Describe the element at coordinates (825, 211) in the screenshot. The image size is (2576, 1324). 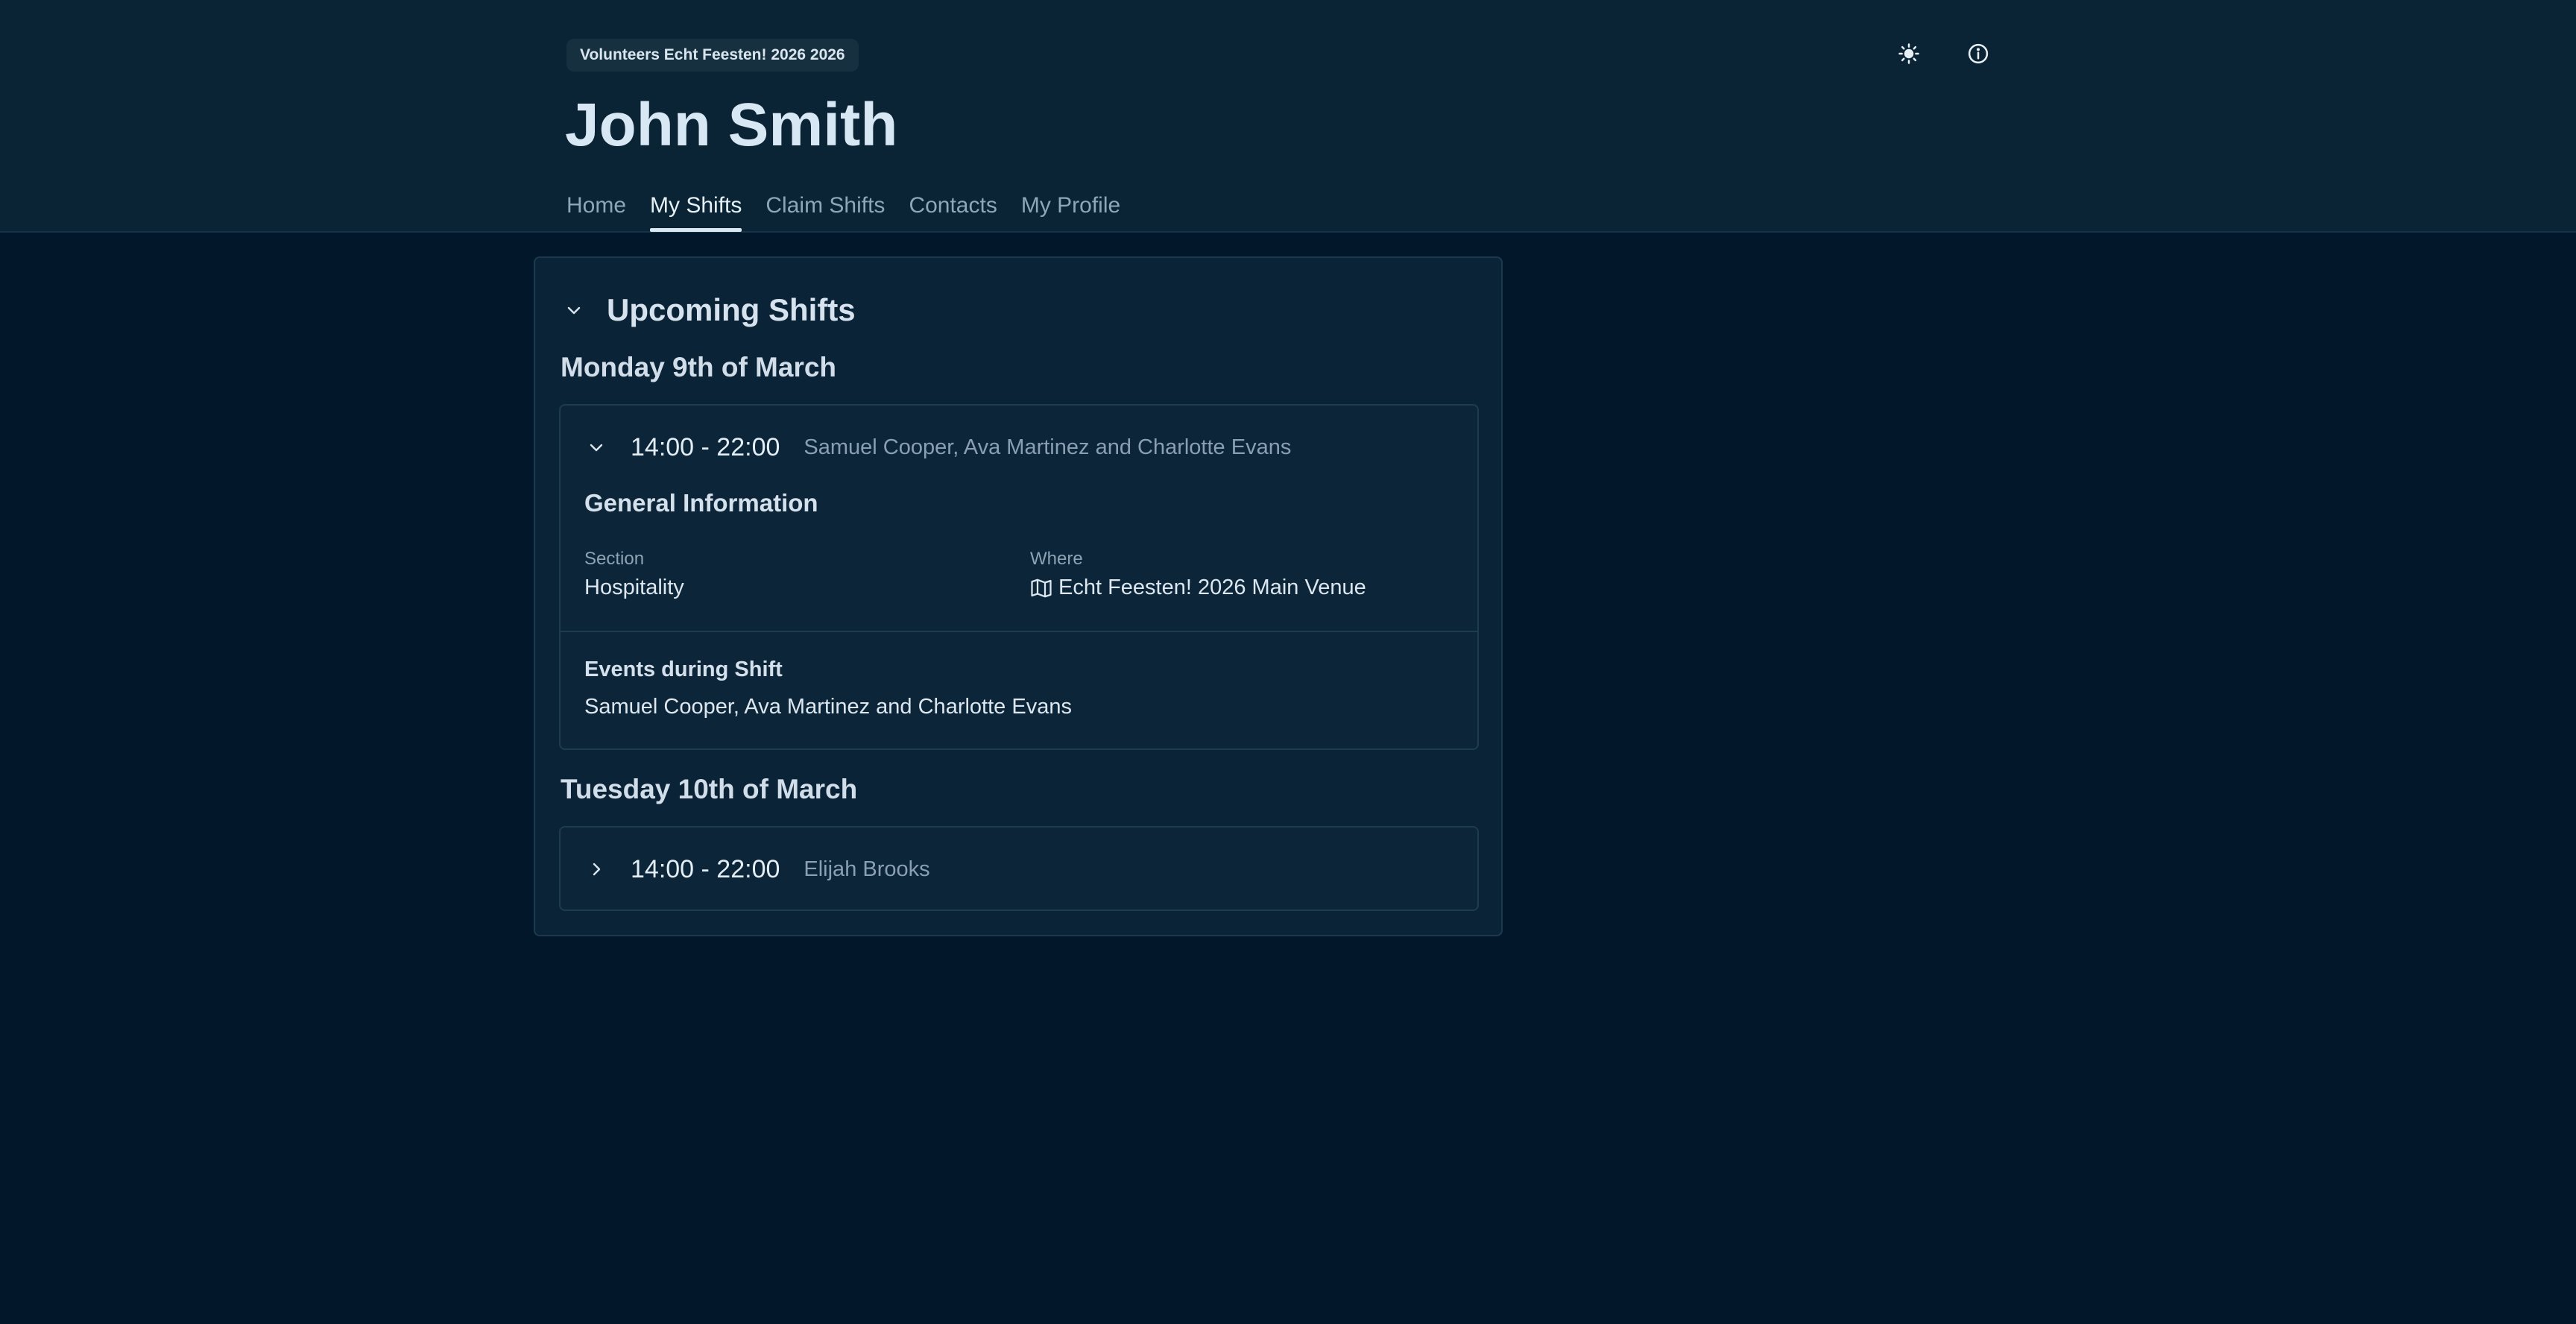
I see `nav-claim-shifts: Claim Shifts` at that location.